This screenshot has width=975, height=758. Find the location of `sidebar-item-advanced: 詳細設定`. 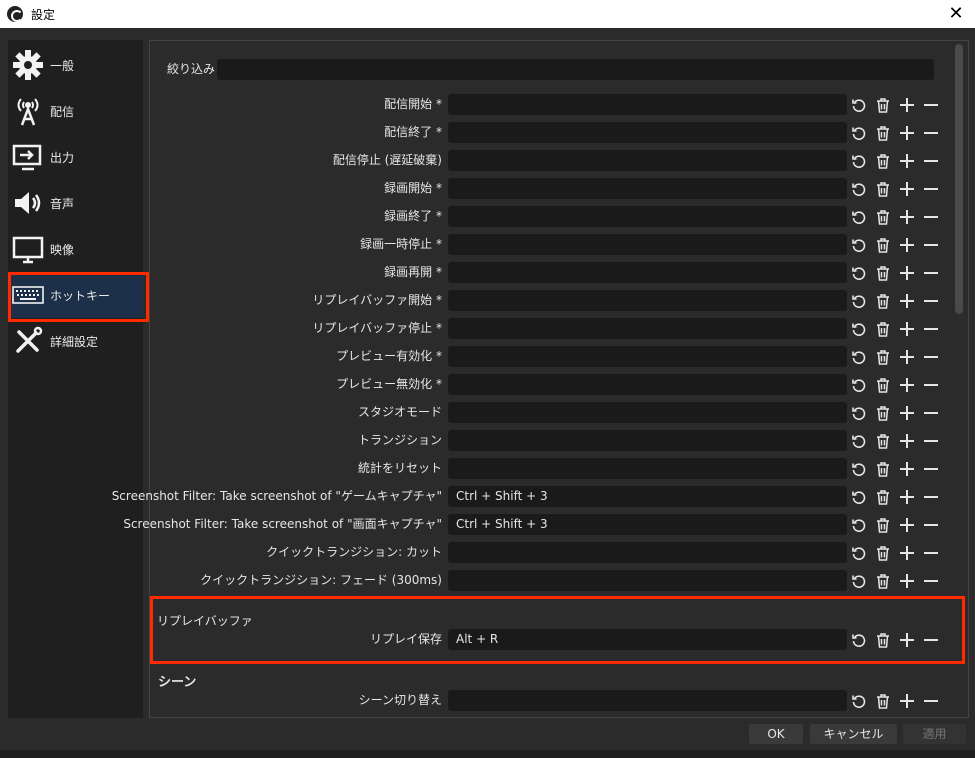

sidebar-item-advanced: 詳細設定 is located at coordinates (75, 341).